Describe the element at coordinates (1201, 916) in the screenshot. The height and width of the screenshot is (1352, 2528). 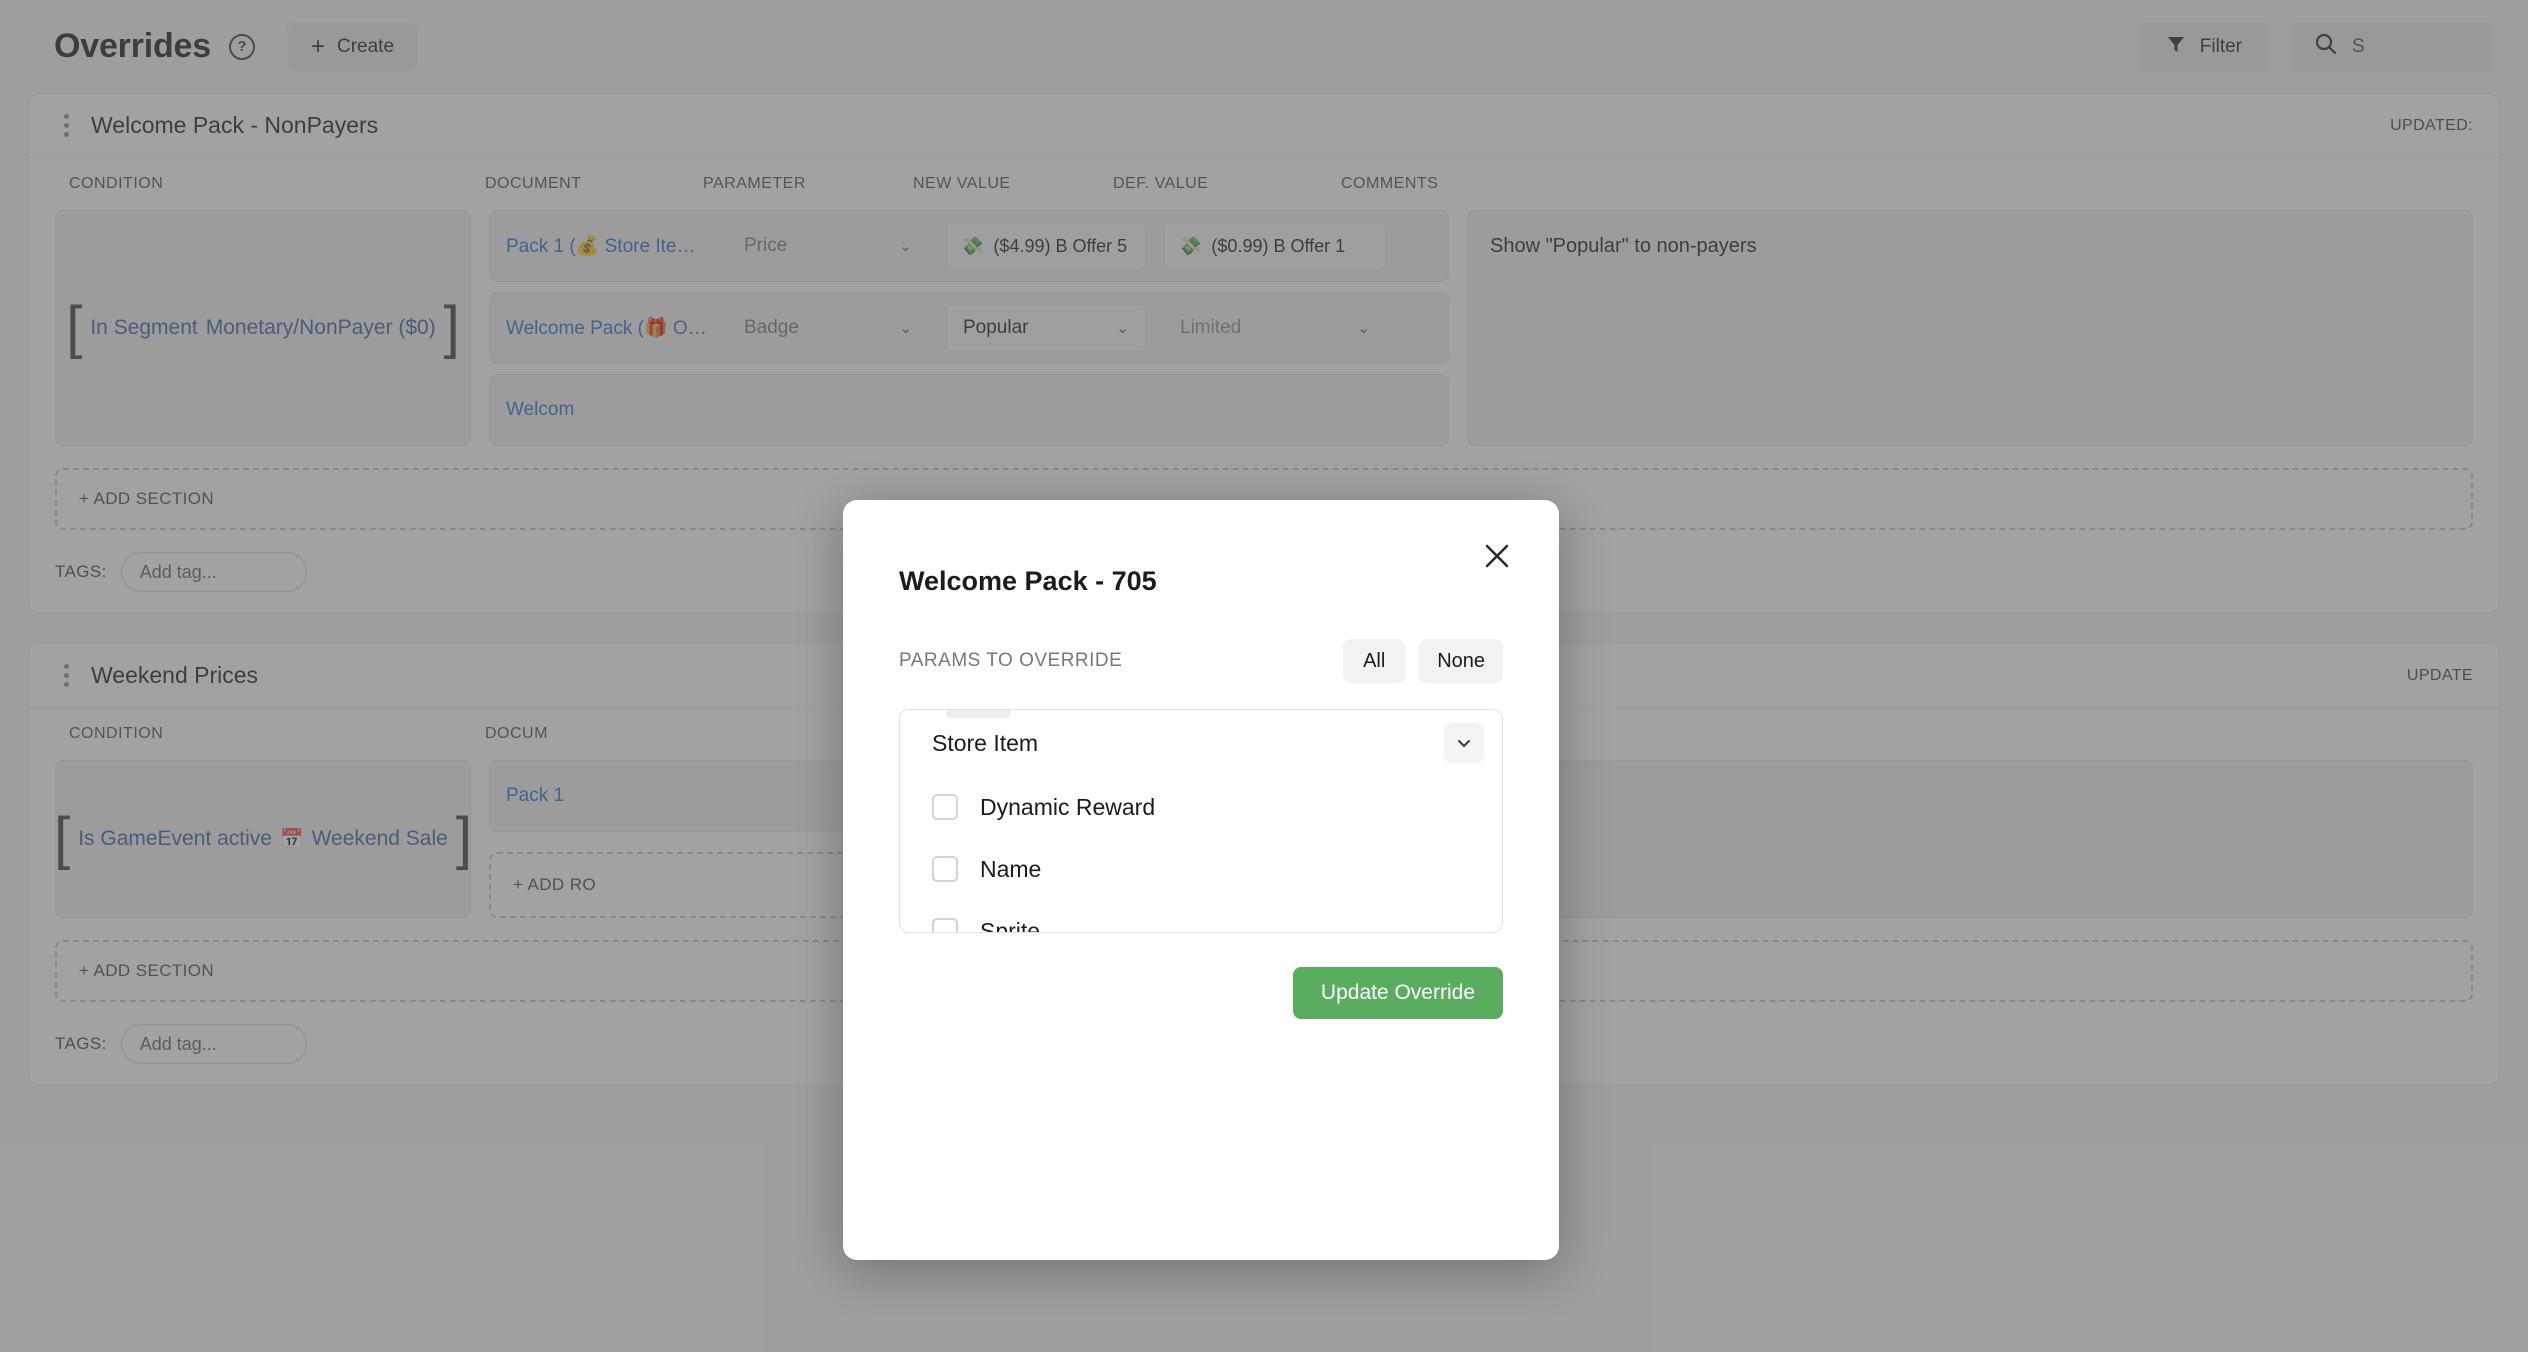
I see `param-item-sprite: Sprite` at that location.